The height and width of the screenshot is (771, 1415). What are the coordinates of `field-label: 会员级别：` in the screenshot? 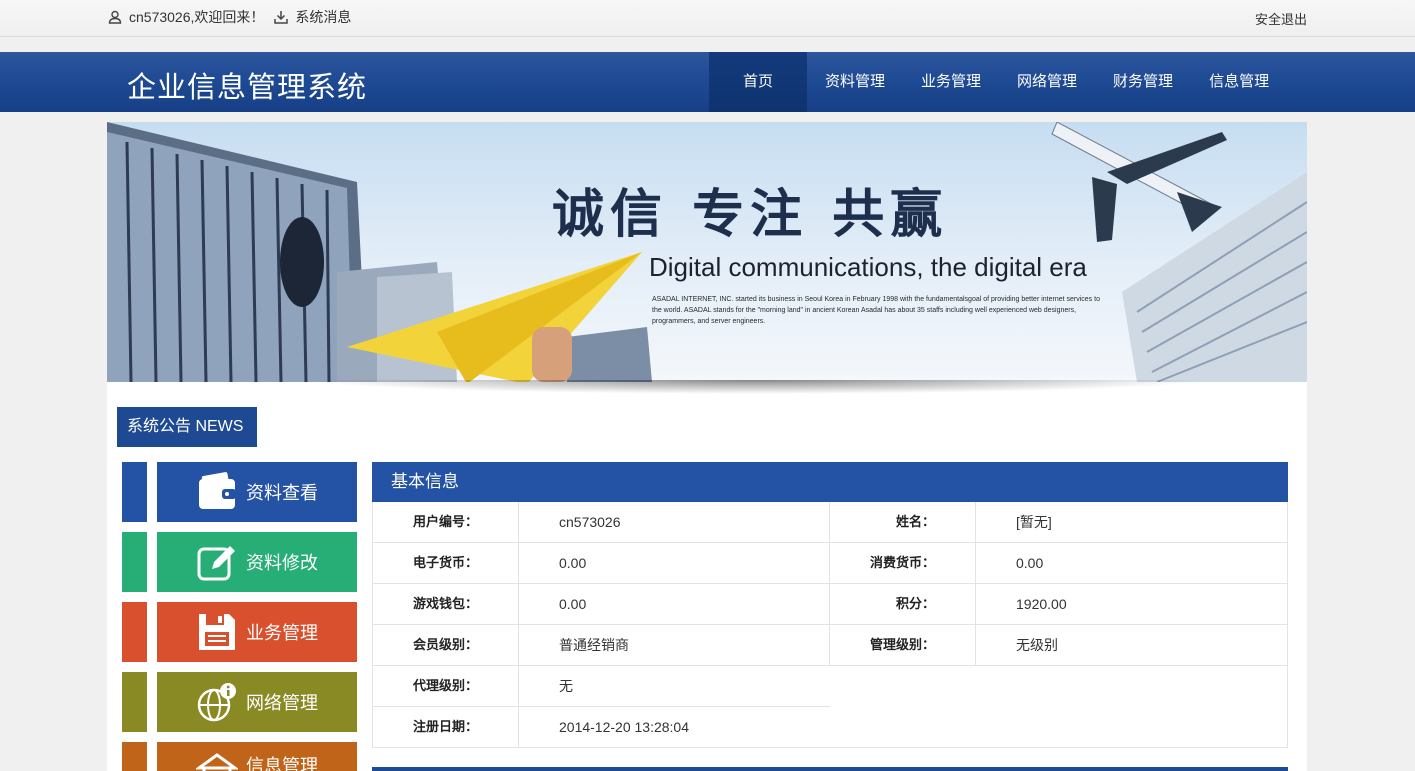 It's located at (446, 645).